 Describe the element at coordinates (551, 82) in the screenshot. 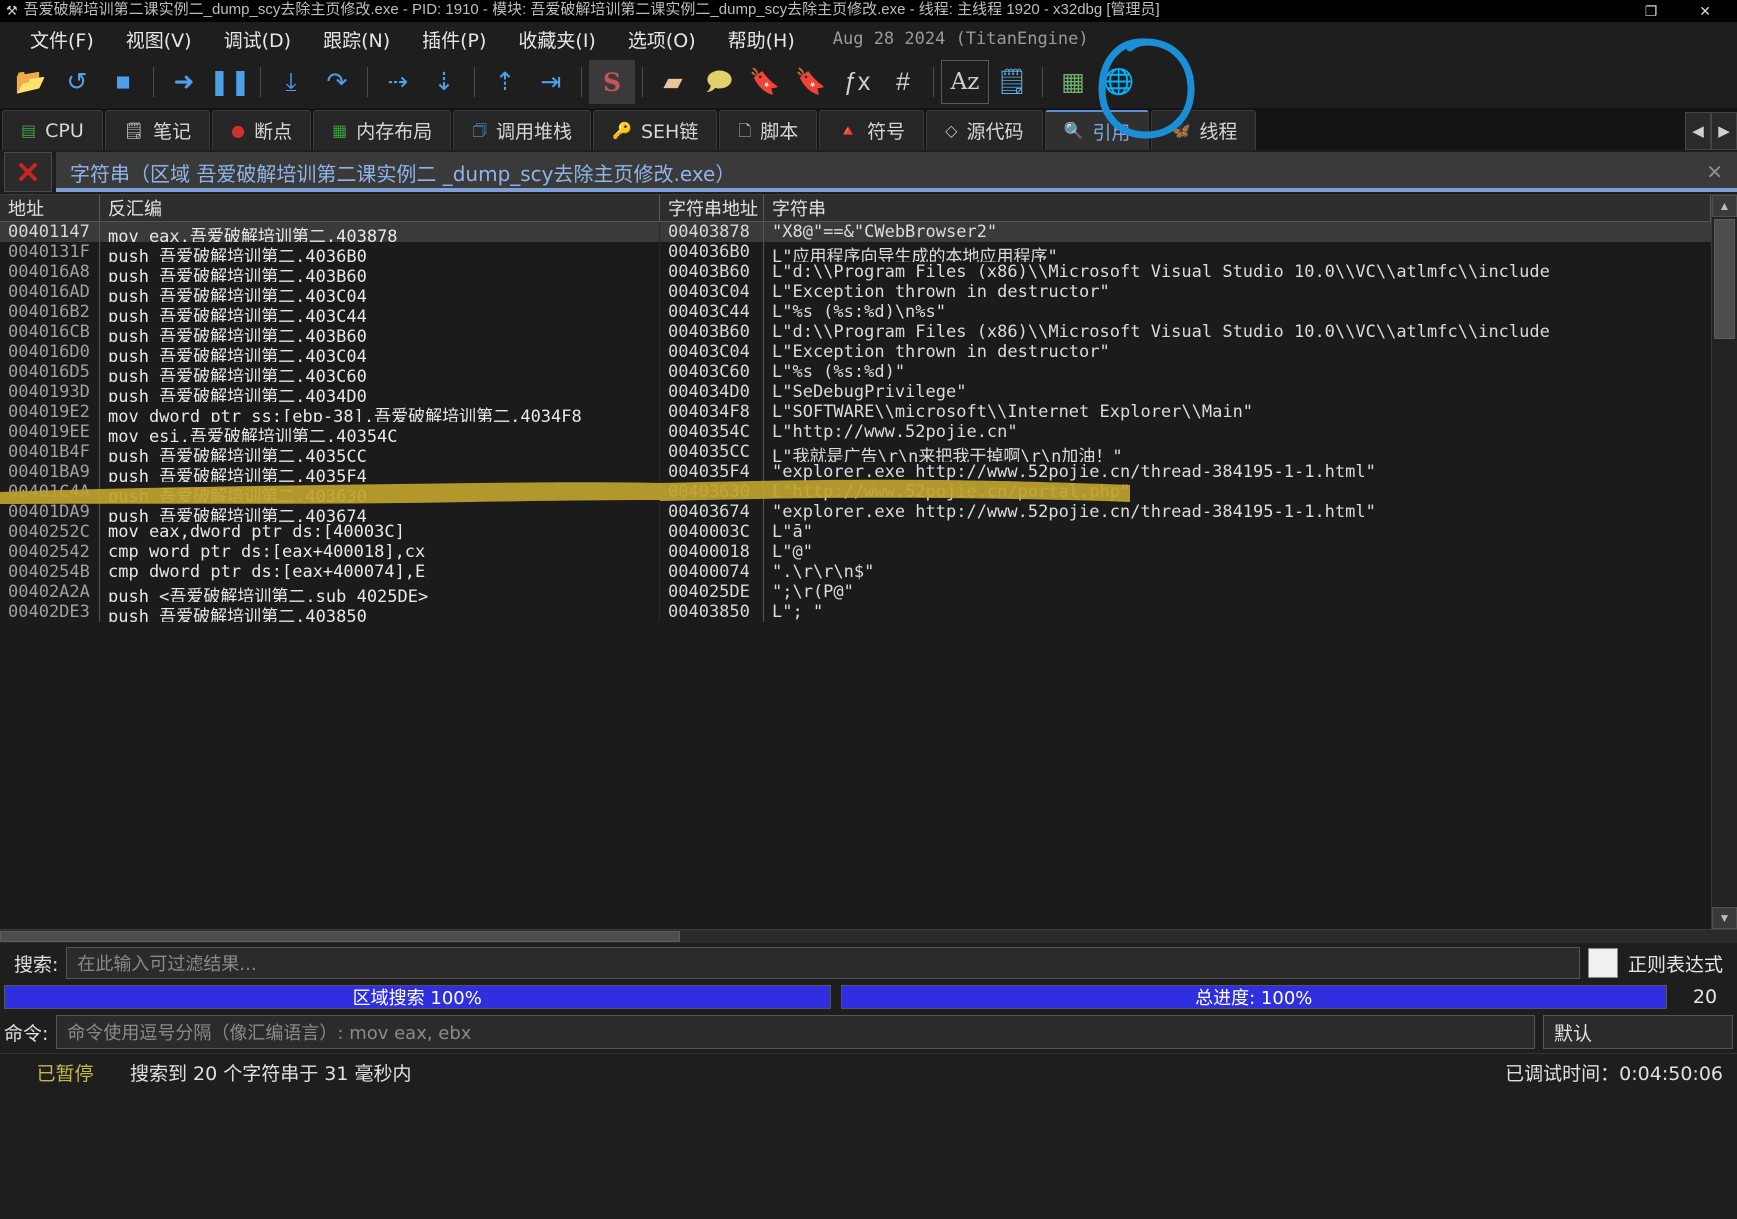

I see `run-to-user-button: ⇥` at that location.